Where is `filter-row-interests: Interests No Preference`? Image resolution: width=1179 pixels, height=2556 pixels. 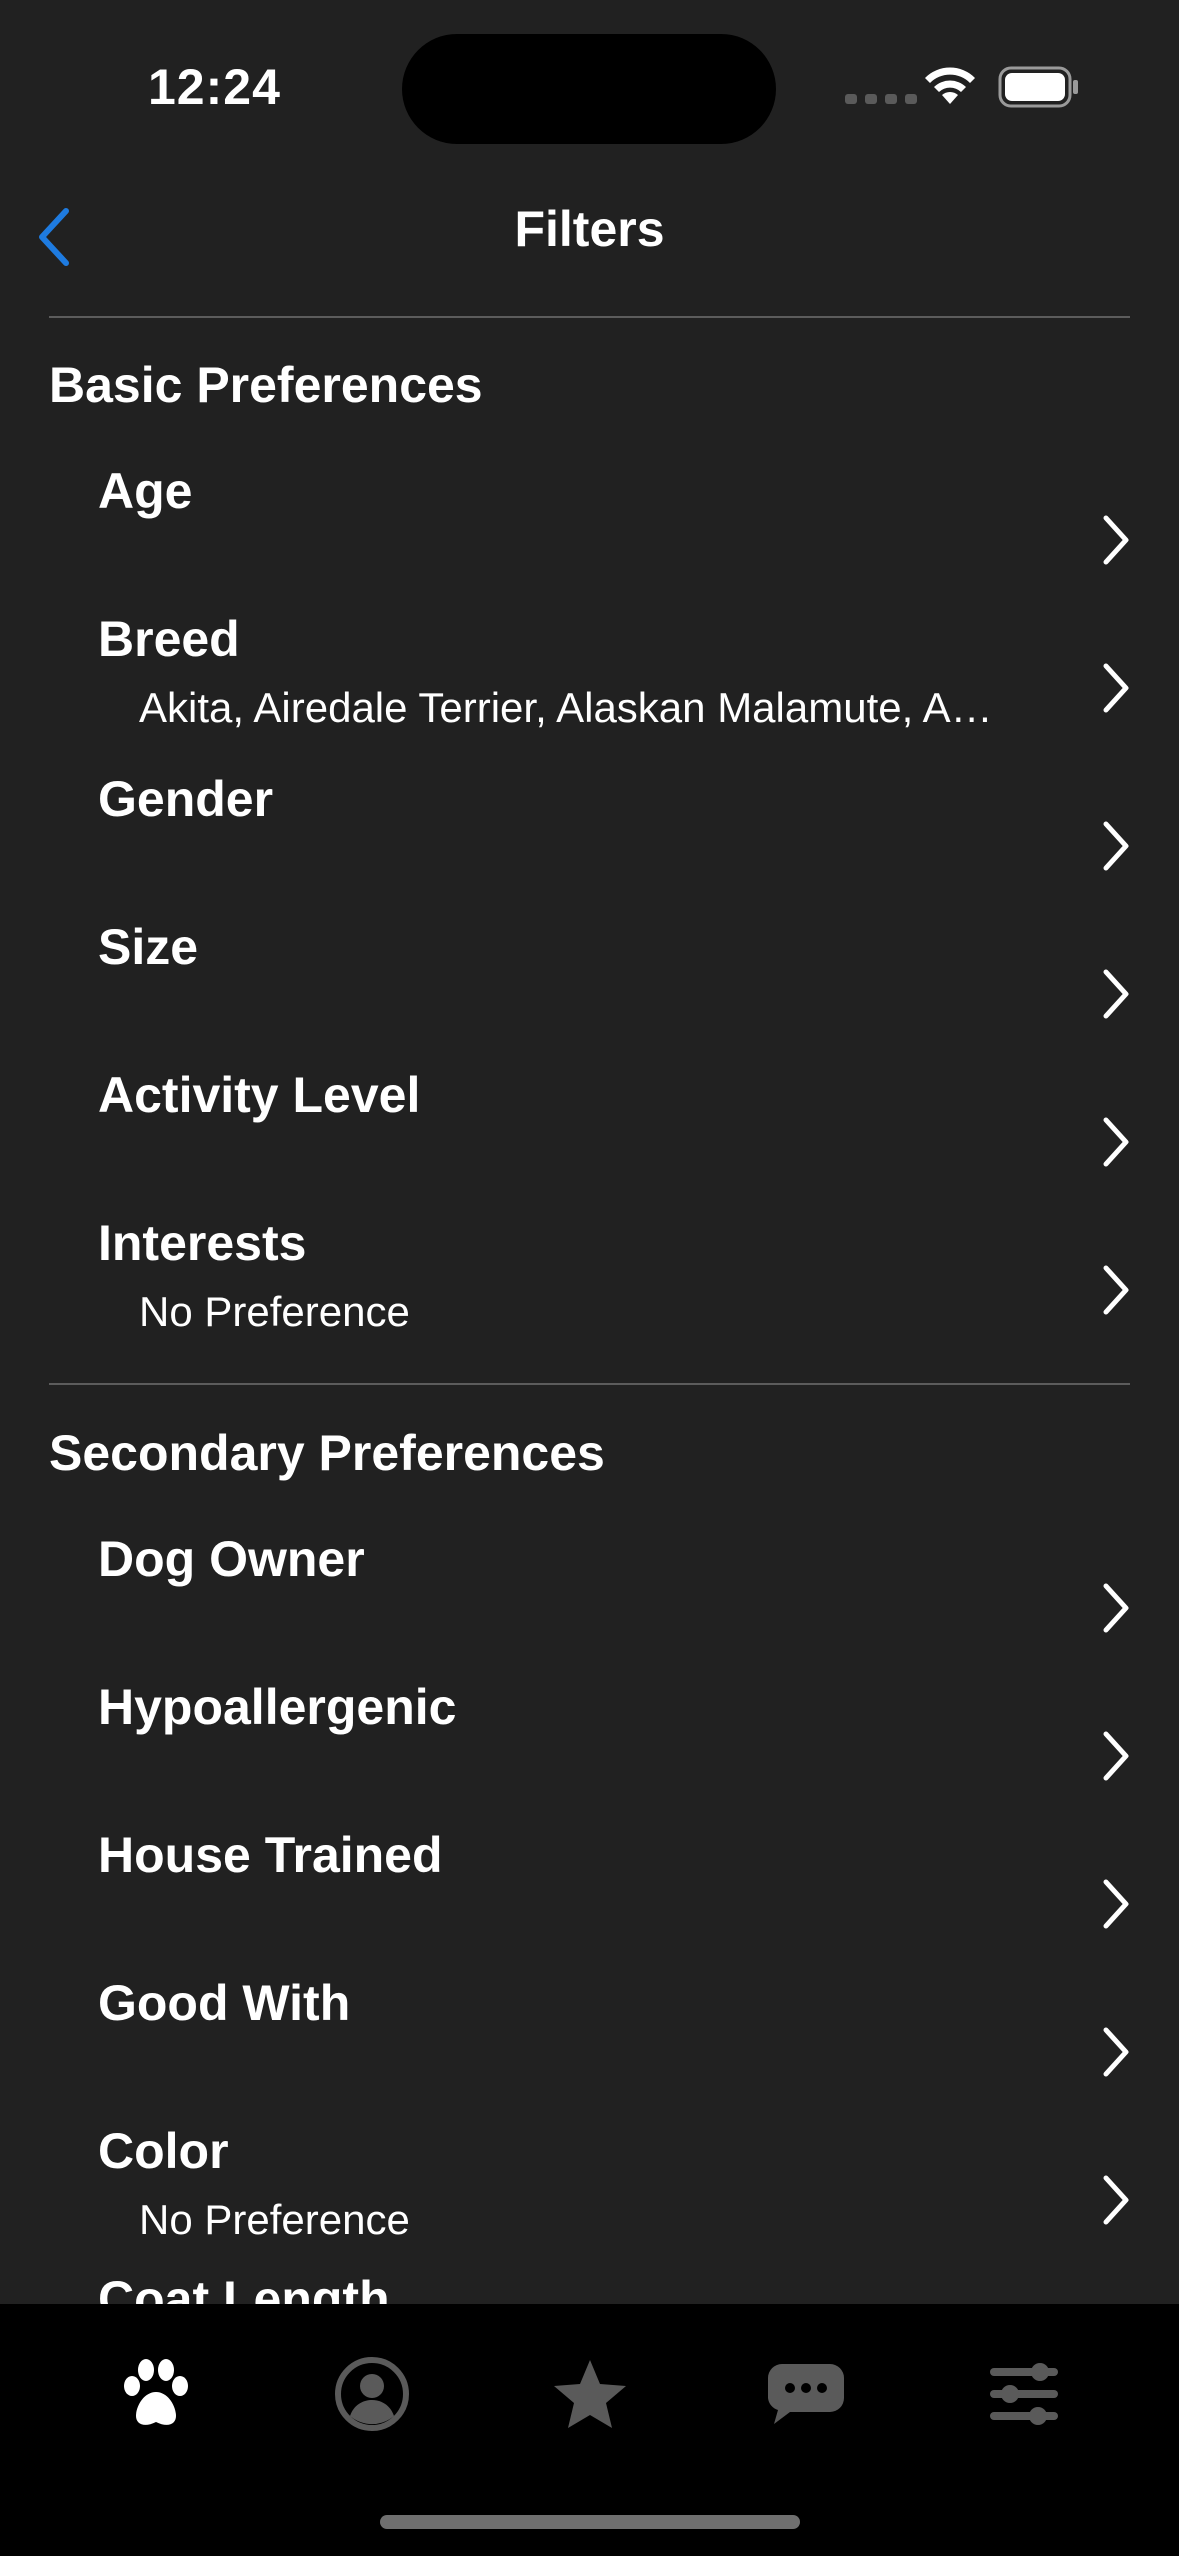 filter-row-interests: Interests No Preference is located at coordinates (589, 1288).